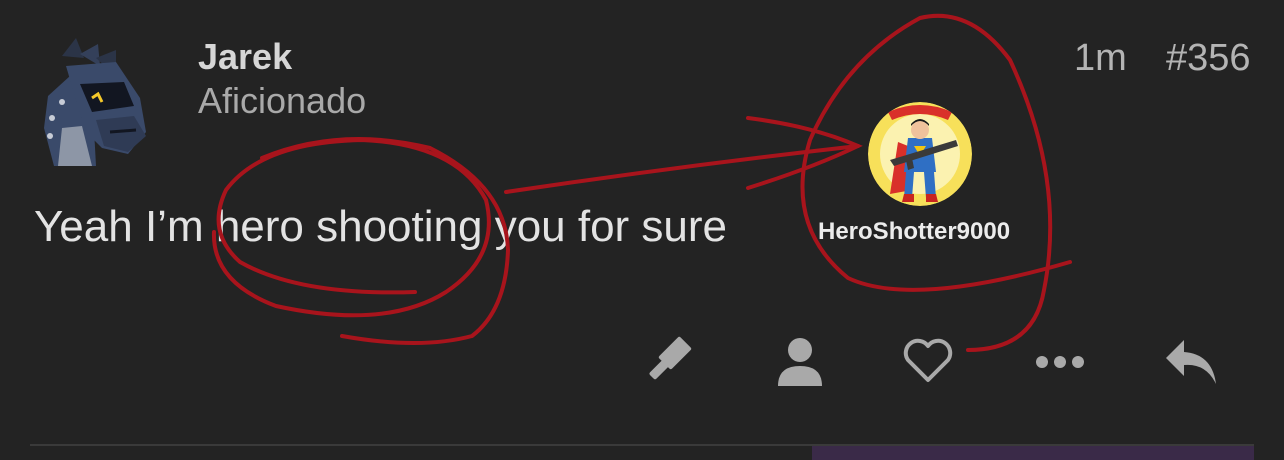 The height and width of the screenshot is (460, 1284). I want to click on author-name: Jarek, so click(245, 57).